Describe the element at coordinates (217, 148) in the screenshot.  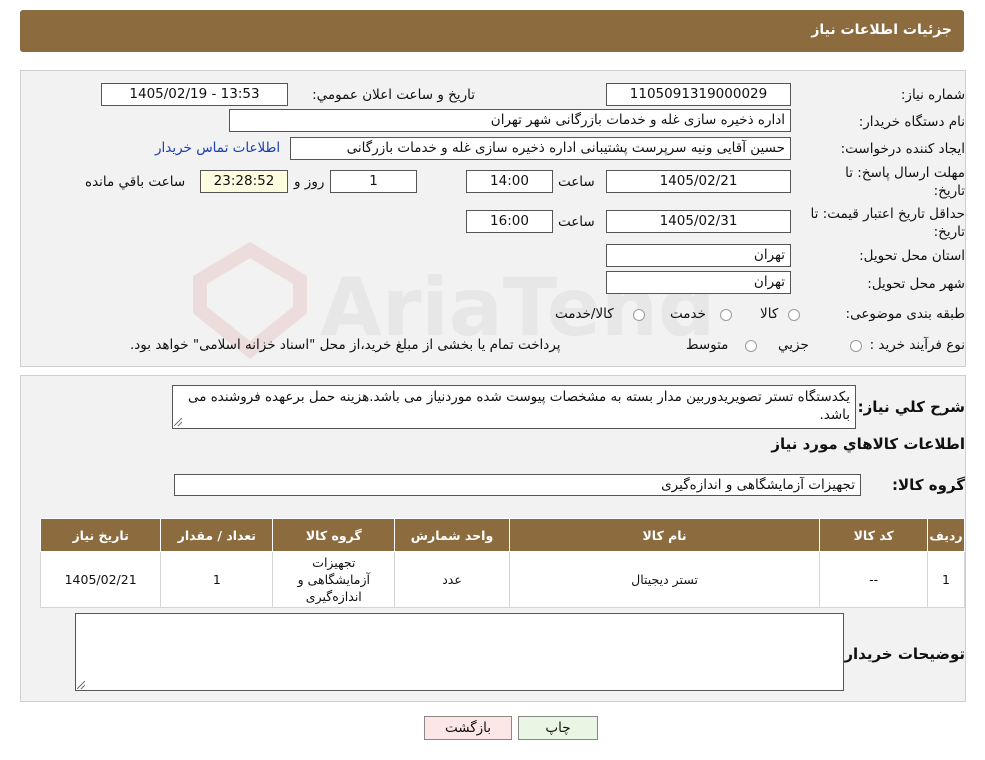
I see `buyer-contact-link: اطلاعات تماس خریدار` at that location.